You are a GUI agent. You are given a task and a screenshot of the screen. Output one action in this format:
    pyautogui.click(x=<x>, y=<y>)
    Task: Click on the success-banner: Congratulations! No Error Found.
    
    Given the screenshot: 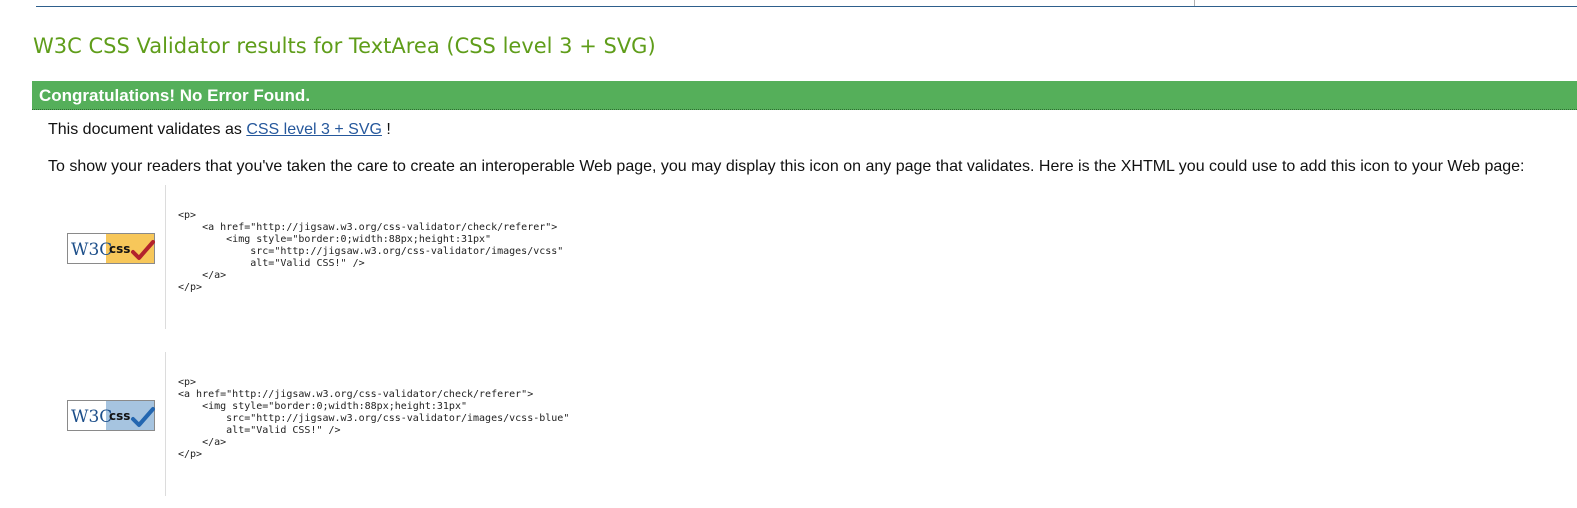 What is the action you would take?
    pyautogui.click(x=804, y=95)
    